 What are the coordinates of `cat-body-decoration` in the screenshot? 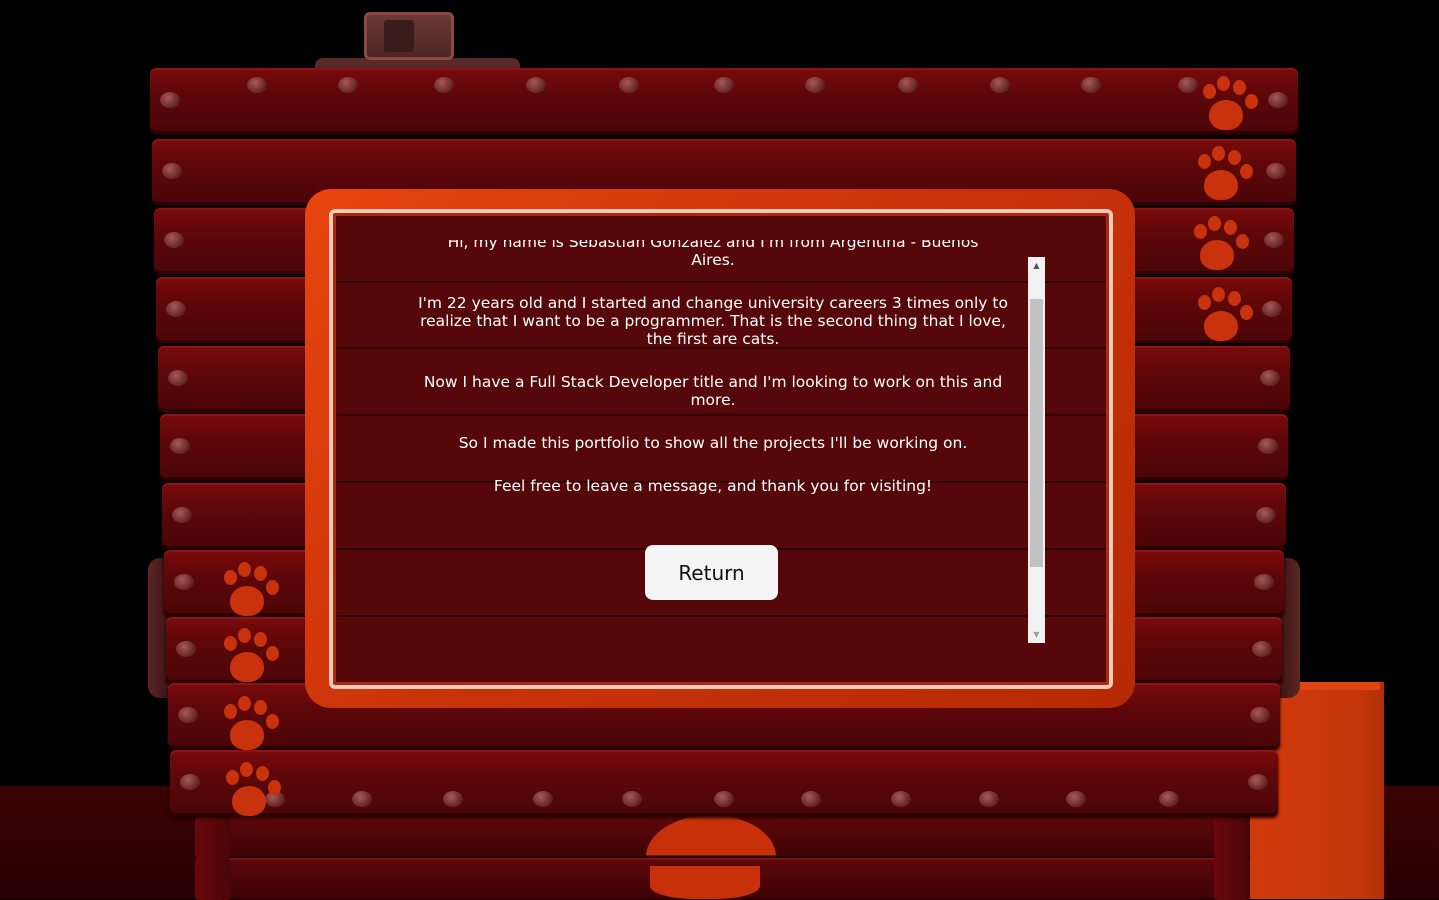 It's located at (705, 882).